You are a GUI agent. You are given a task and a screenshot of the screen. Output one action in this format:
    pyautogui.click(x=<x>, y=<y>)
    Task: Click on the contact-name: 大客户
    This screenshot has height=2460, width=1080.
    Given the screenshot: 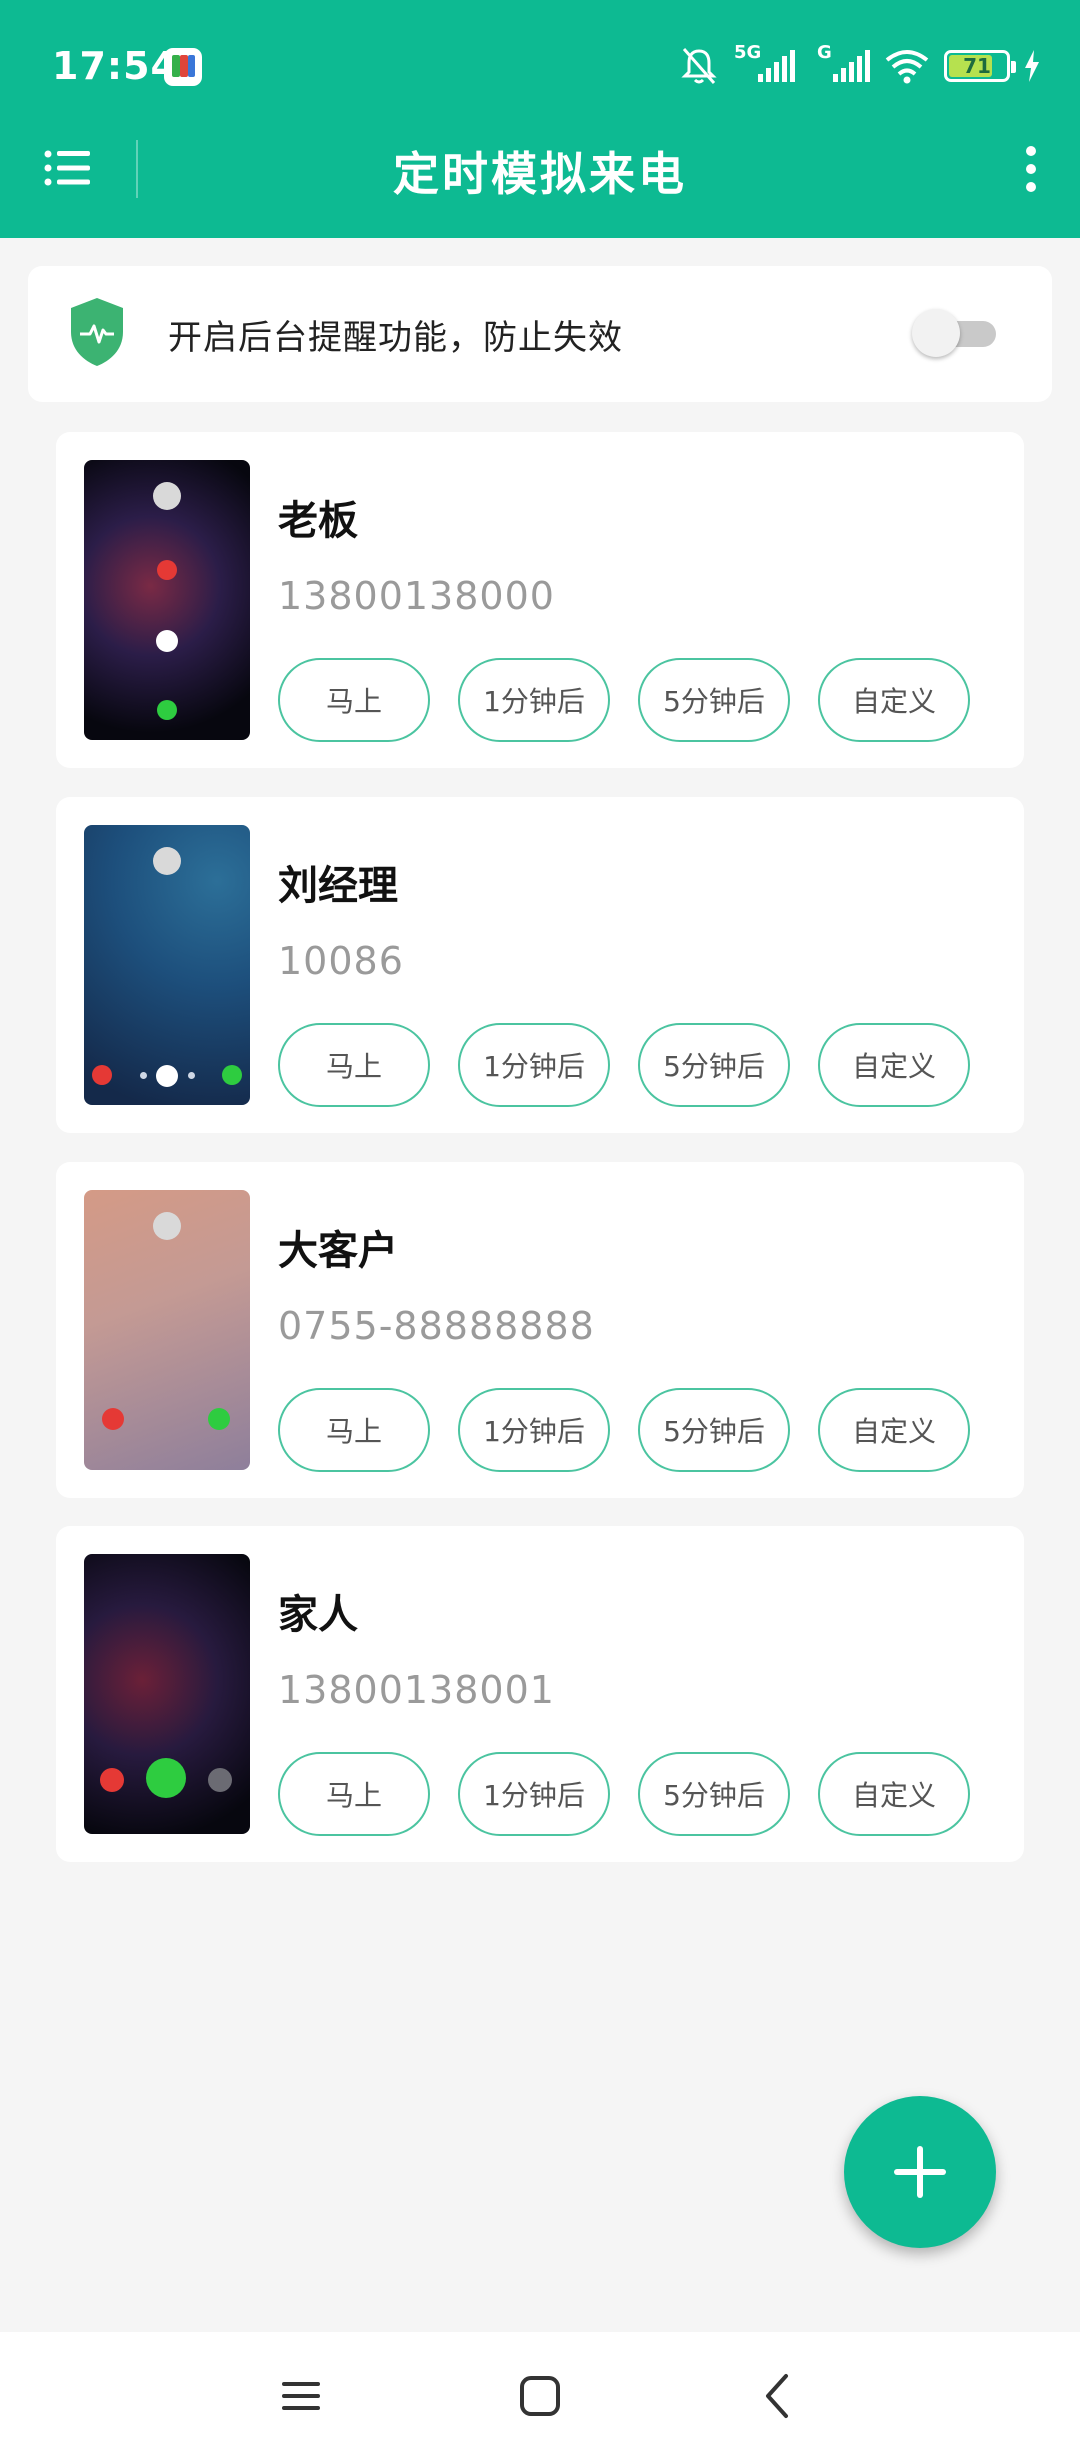 What is the action you would take?
    pyautogui.click(x=338, y=1251)
    